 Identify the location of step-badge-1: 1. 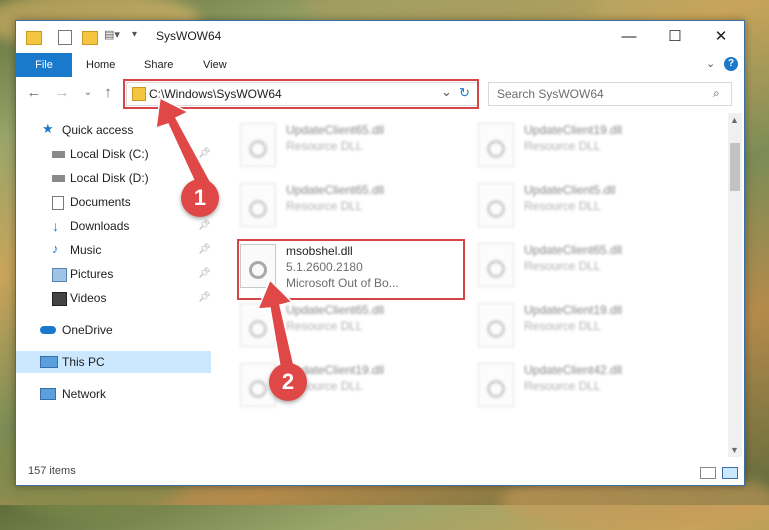
(200, 198).